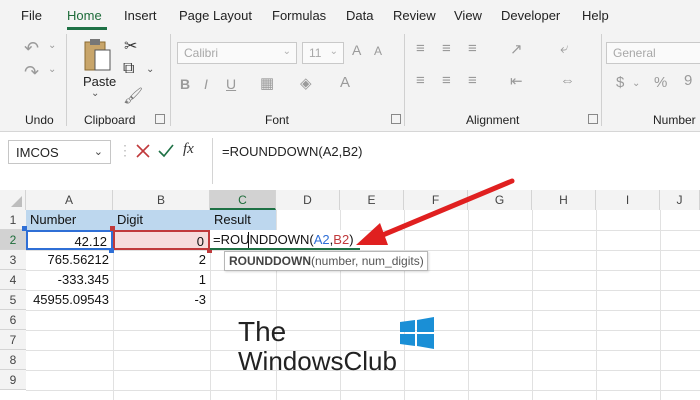  Describe the element at coordinates (185, 84) in the screenshot. I see `bold-icon: B` at that location.